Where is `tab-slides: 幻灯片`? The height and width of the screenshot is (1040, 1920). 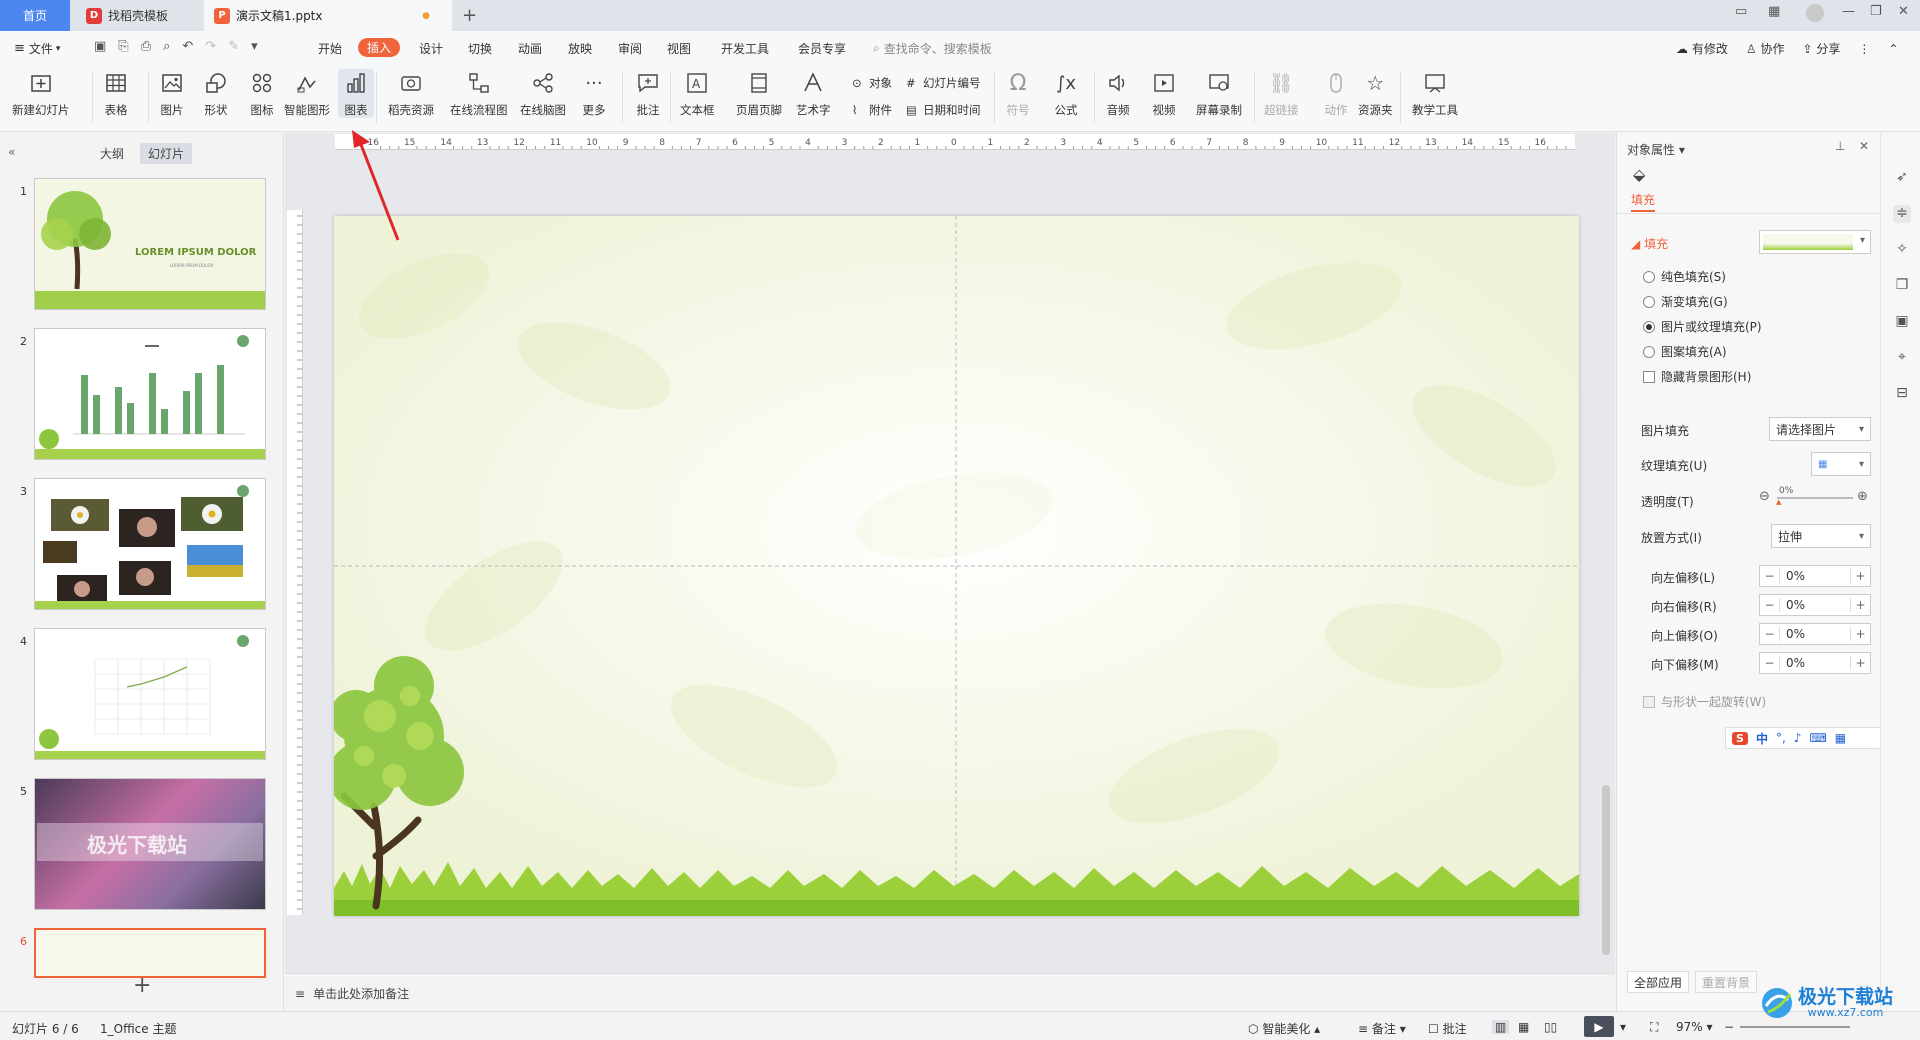
tab-slides: 幻灯片 is located at coordinates (166, 153).